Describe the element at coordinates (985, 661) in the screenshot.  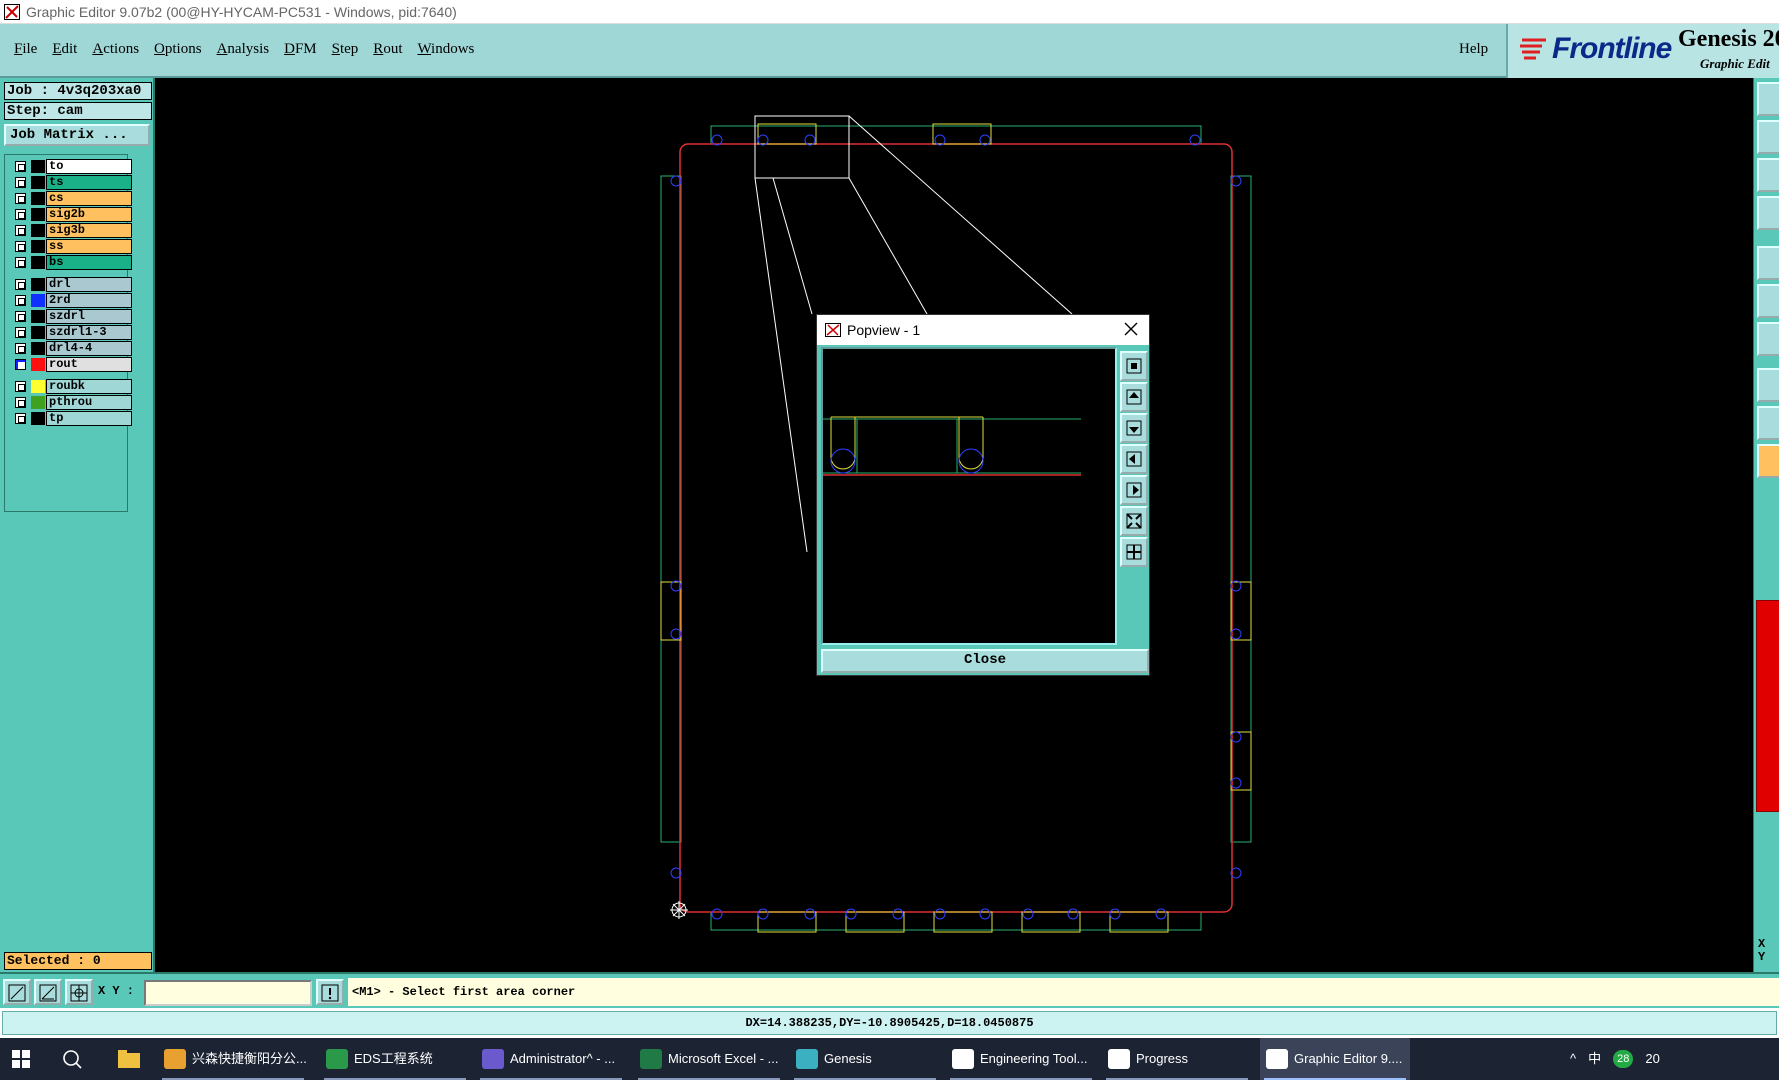
I see `popview-close-button: Close` at that location.